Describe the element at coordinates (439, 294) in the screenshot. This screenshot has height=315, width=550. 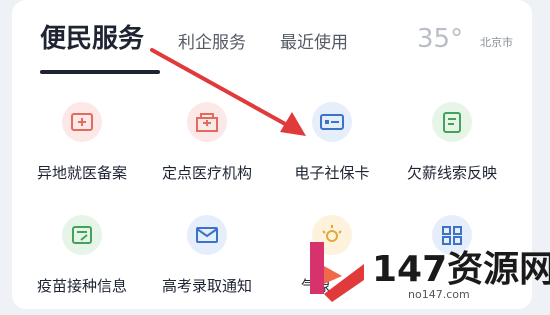
I see `watermark-url: no147.com` at that location.